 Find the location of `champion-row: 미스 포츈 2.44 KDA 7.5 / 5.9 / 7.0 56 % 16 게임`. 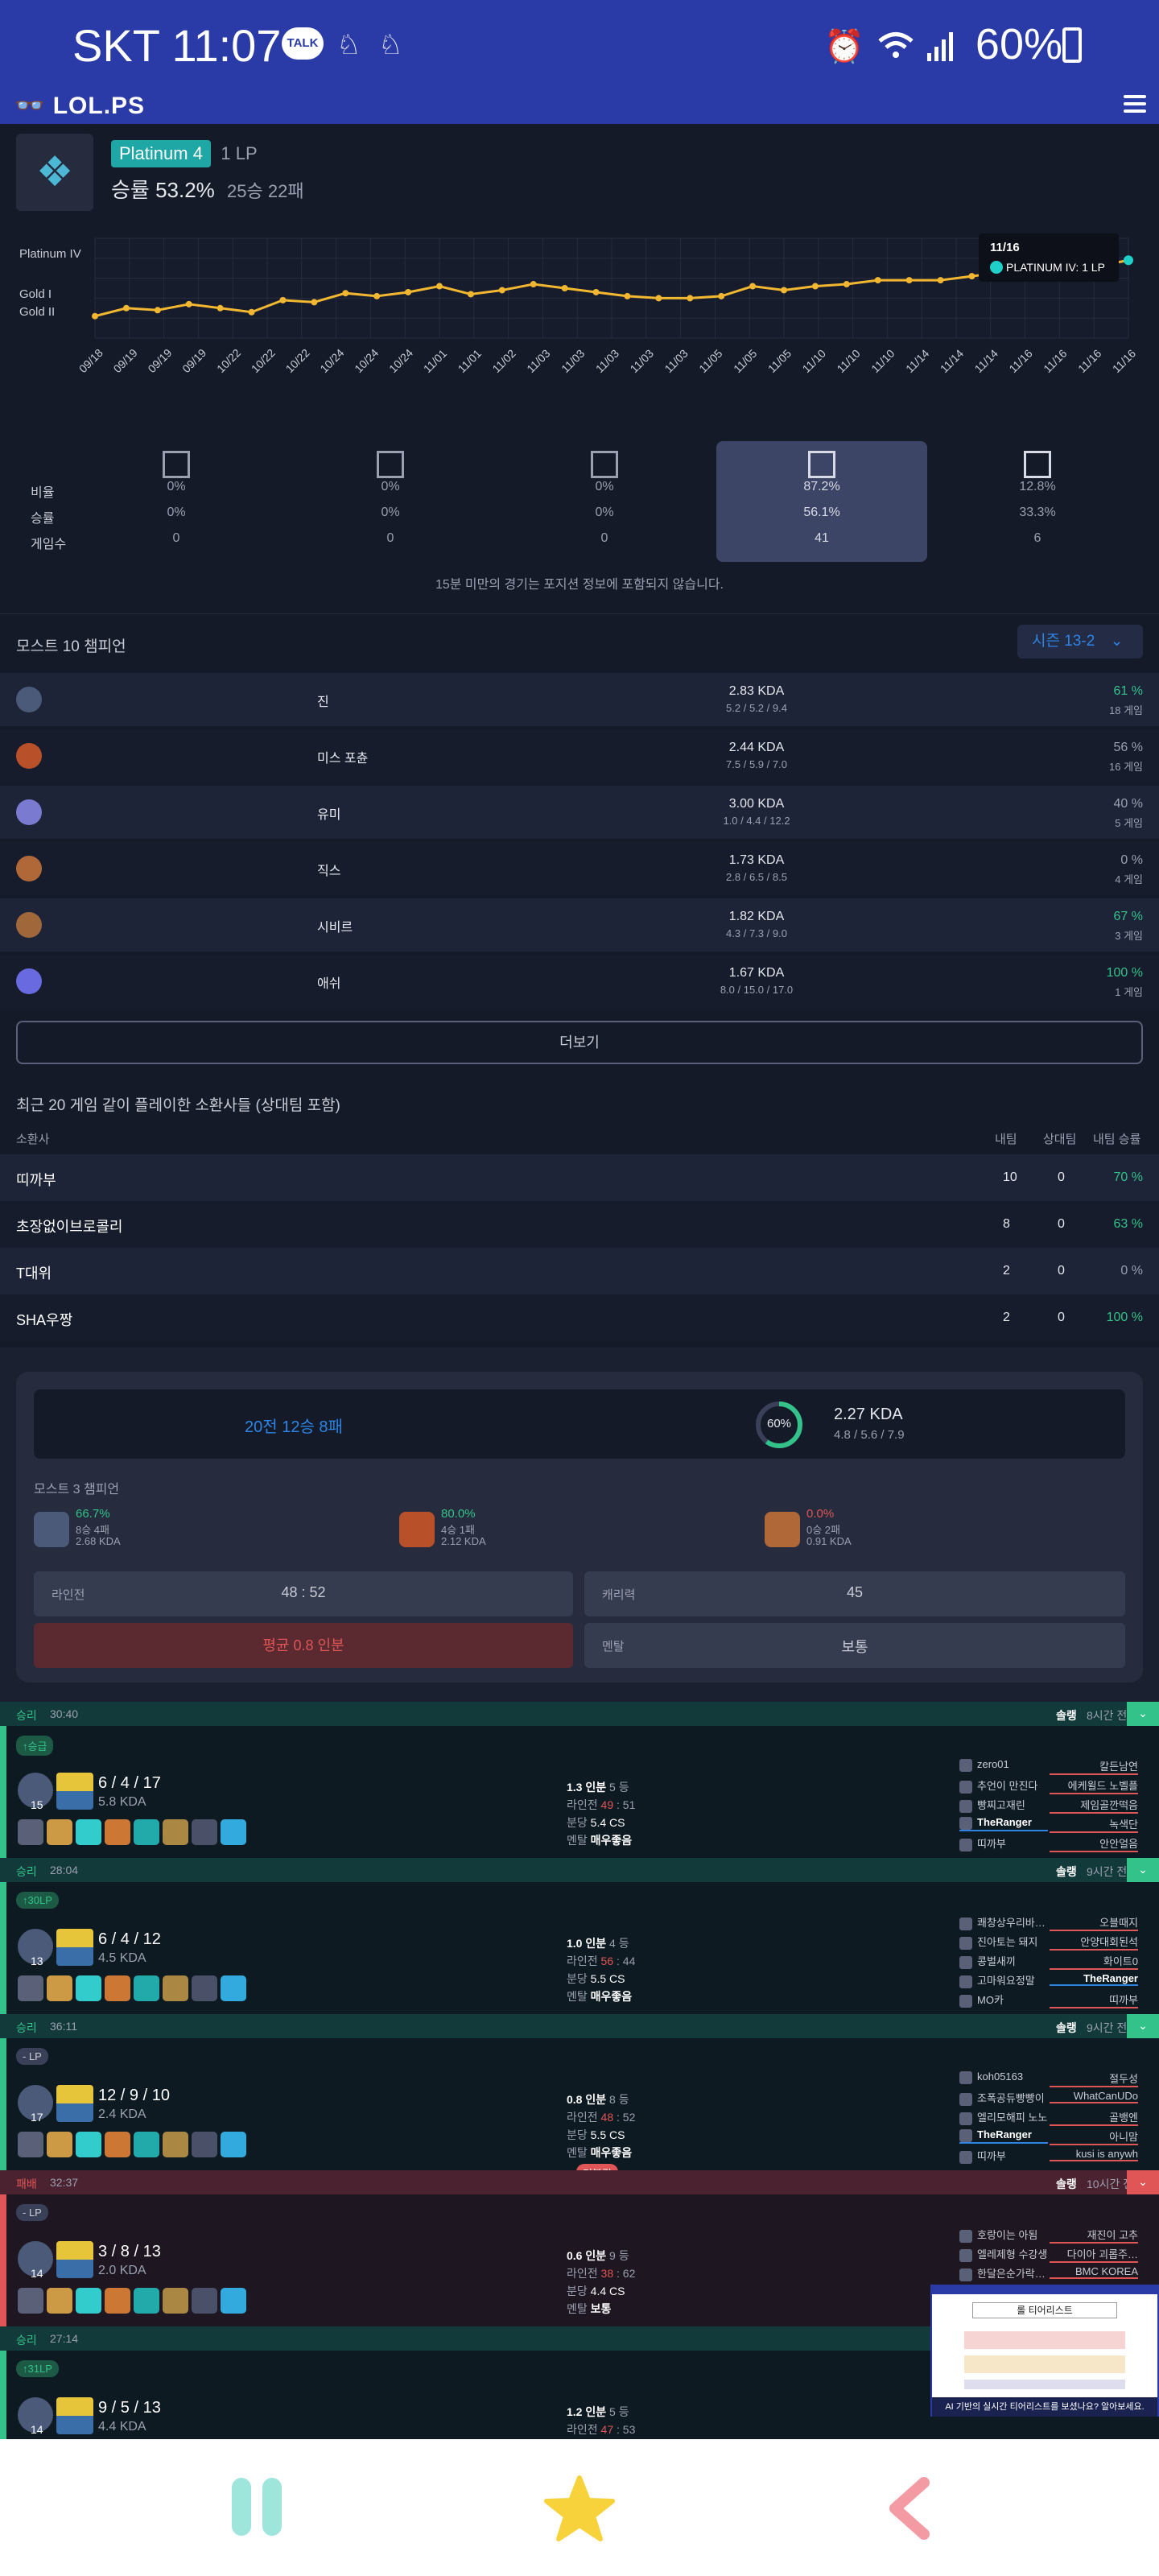

champion-row: 미스 포츈 2.44 KDA 7.5 / 5.9 / 7.0 56 % 16 게임 is located at coordinates (579, 755).